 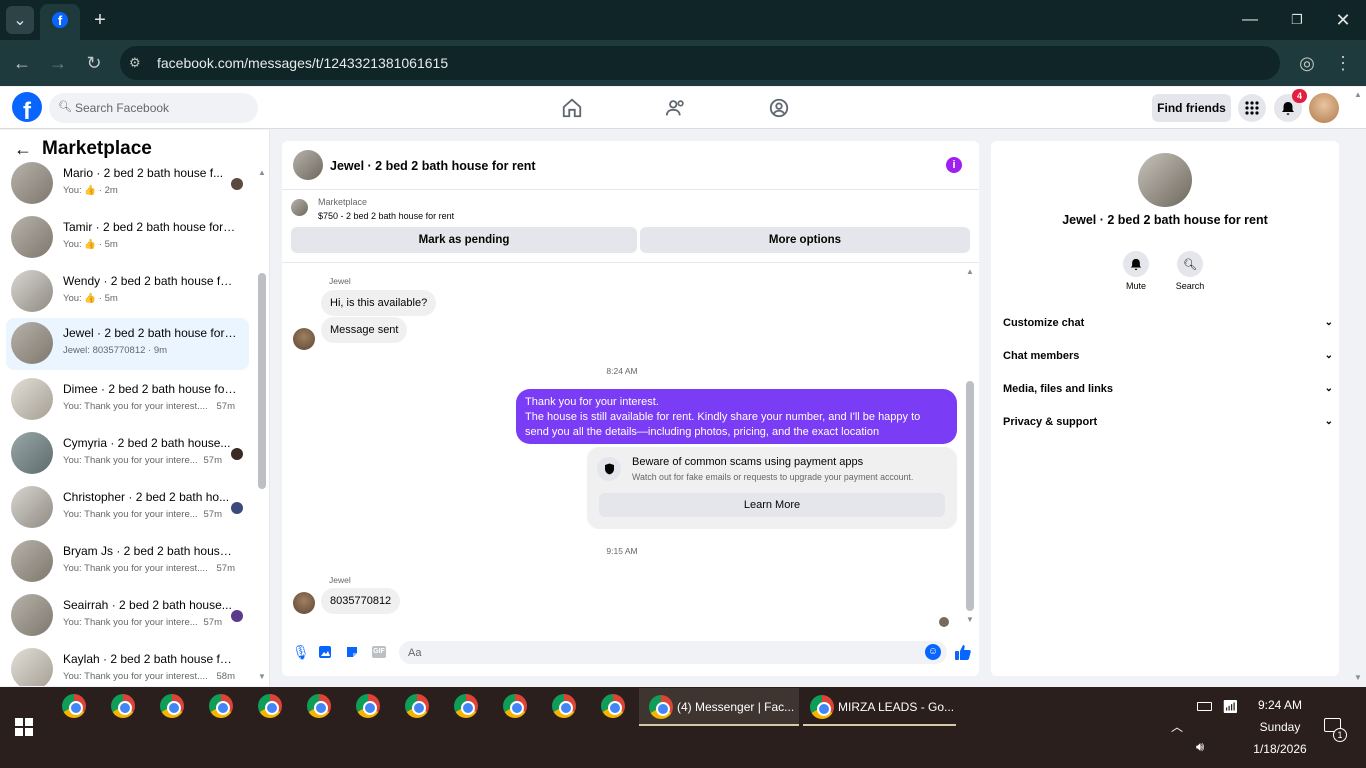 What do you see at coordinates (1190, 264) in the screenshot?
I see `search-conversation-icon: 🔍︎` at bounding box center [1190, 264].